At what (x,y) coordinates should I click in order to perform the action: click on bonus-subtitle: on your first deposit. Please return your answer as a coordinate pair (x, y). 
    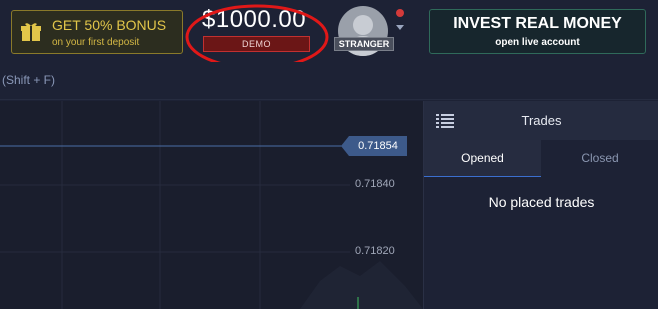
    Looking at the image, I should click on (96, 42).